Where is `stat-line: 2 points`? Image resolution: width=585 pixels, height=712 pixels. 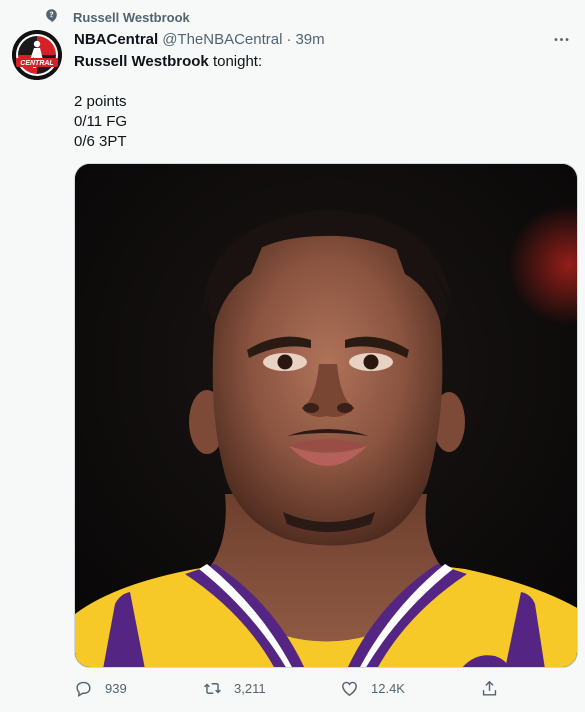
stat-line: 2 points is located at coordinates (100, 101).